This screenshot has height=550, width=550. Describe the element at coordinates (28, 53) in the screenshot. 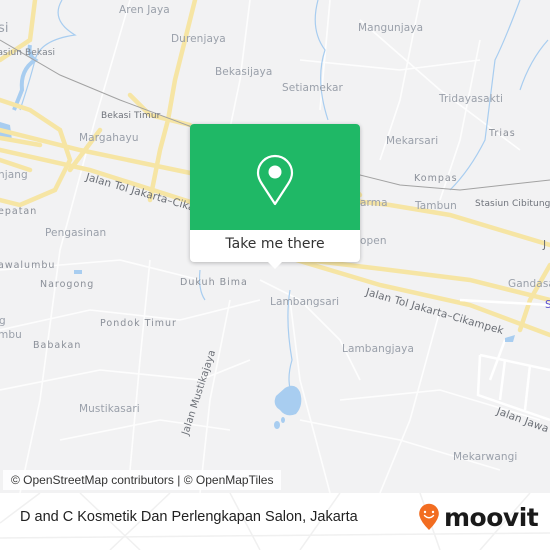

I see `map-label-stasiun-bekasi: Stasiun Bekasi` at that location.